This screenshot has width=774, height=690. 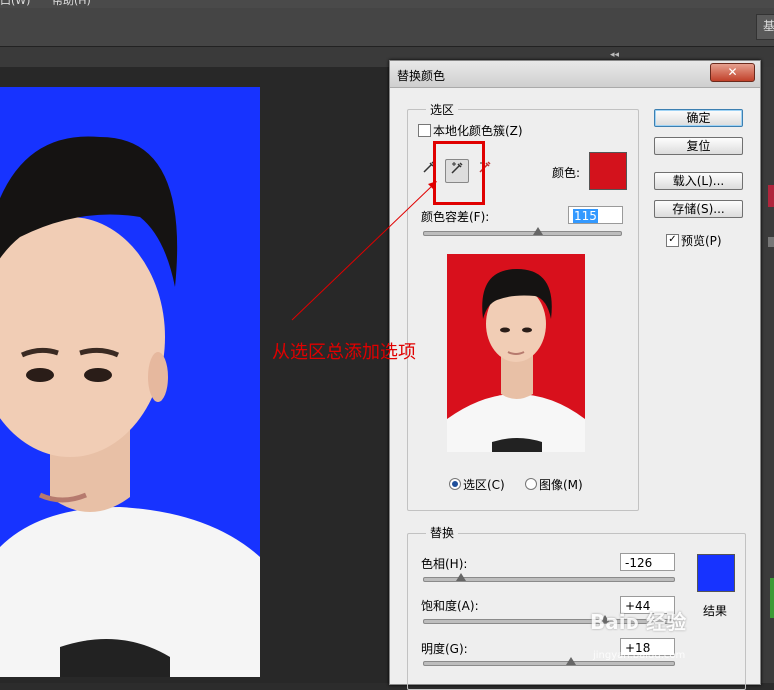 What do you see at coordinates (344, 352) in the screenshot?
I see `annotation-text: 从选区总添加选项` at bounding box center [344, 352].